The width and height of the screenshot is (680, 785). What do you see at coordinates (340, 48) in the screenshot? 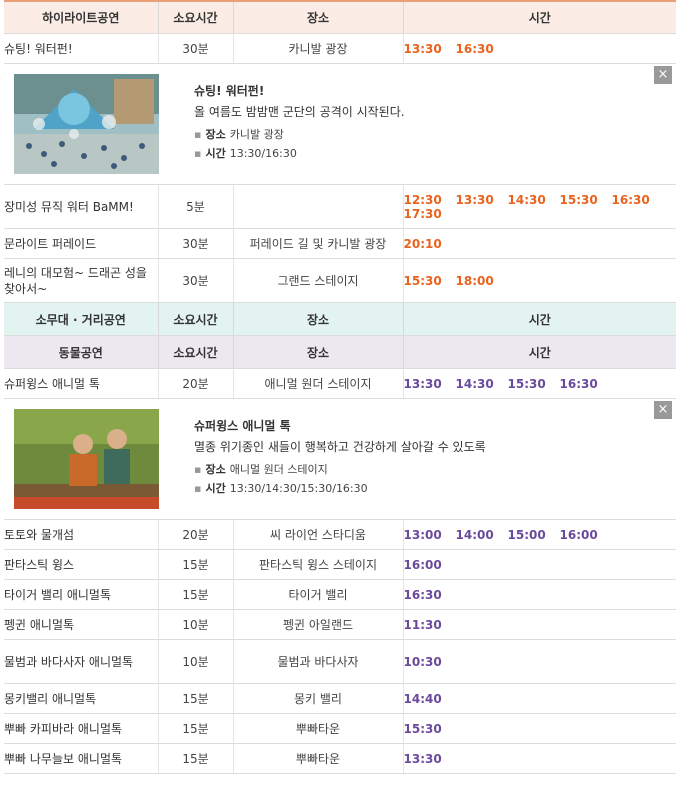
I see `table-row: 슈팅! 워터펀! 30분 카니발 광장 13:30 16:30` at bounding box center [340, 48].